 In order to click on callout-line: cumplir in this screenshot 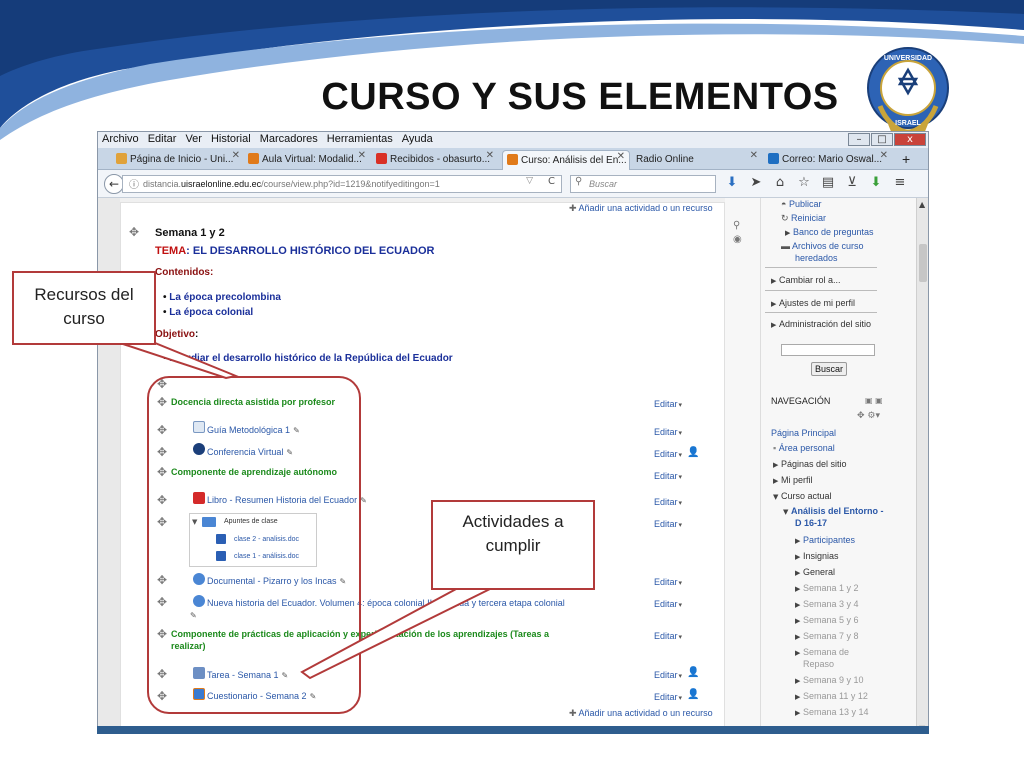, I will do `click(513, 545)`.